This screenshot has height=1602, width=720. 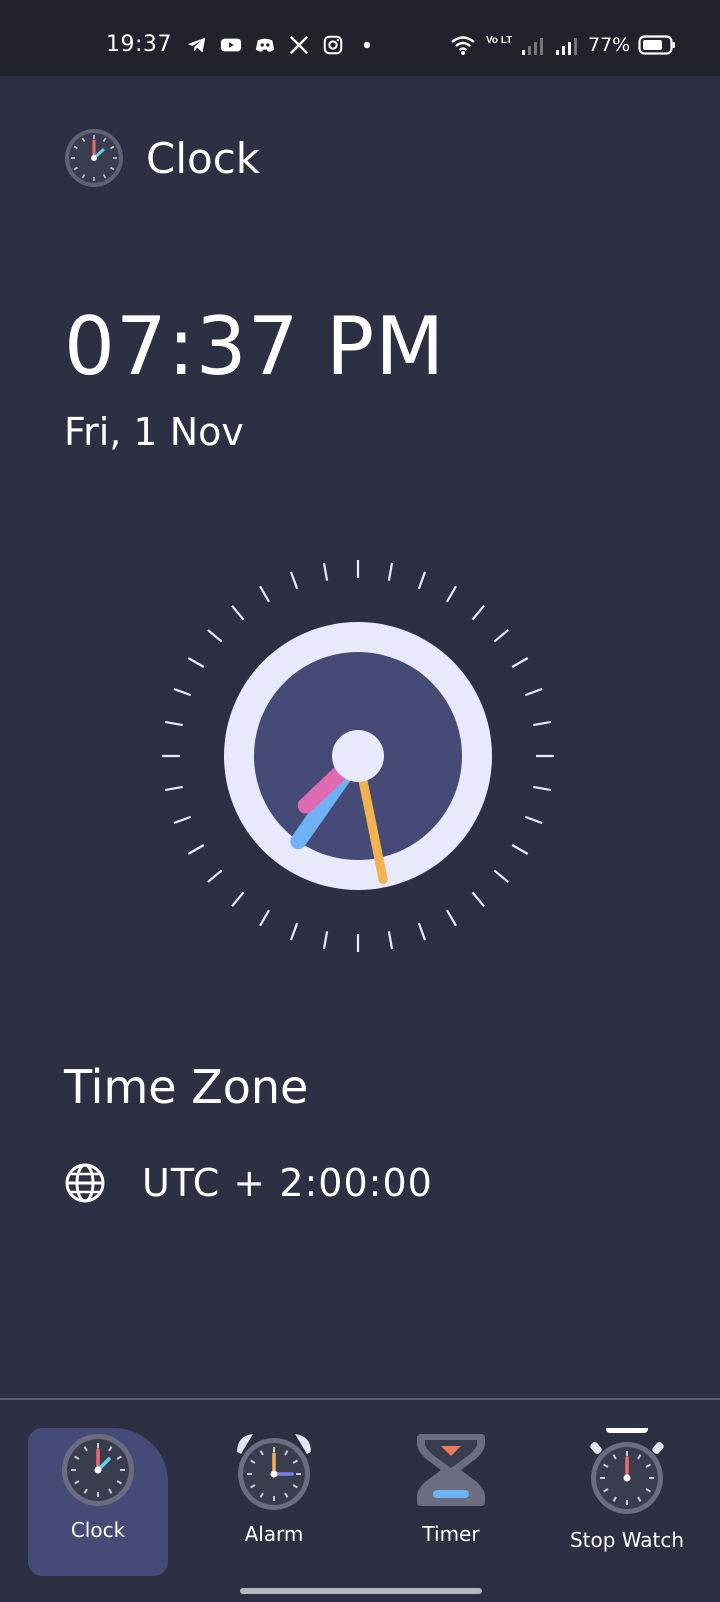 I want to click on hourglass-icon, so click(x=451, y=1470).